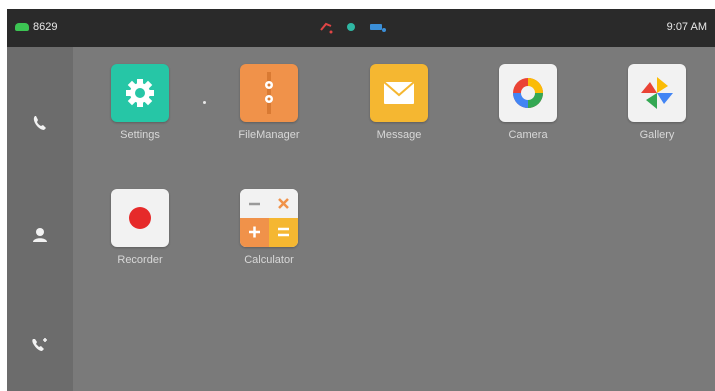 This screenshot has height=391, width=715. I want to click on sidebar, so click(40, 219).